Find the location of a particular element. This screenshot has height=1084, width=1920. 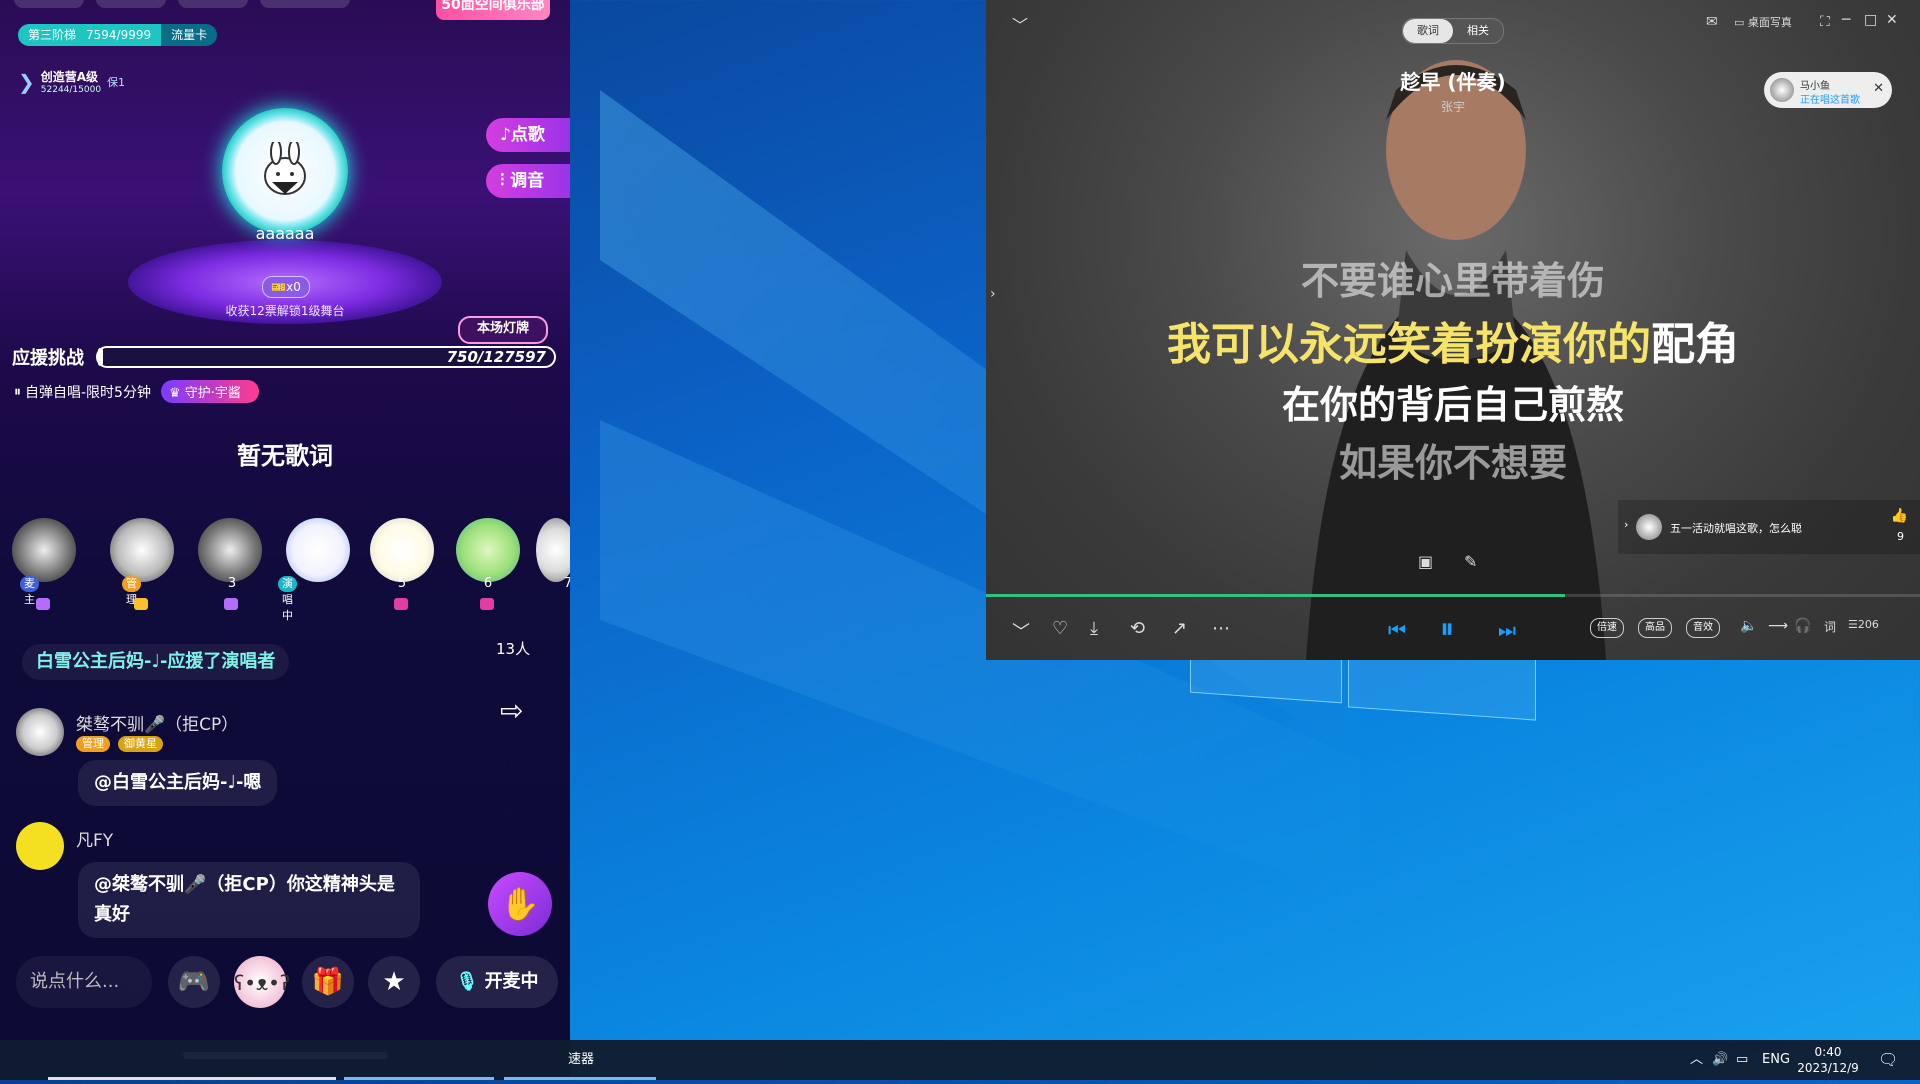

windows-taskbar: 速器 ︿ 🔊 ▭ ENG 0:40 2023/12/9 🗨 is located at coordinates (960, 1060).